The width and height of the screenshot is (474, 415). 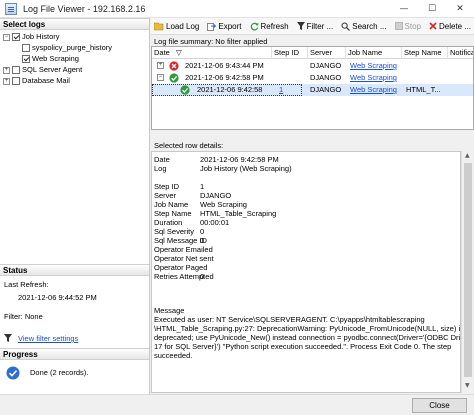 I want to click on detail-label: Operator Emailed, so click(x=183, y=249).